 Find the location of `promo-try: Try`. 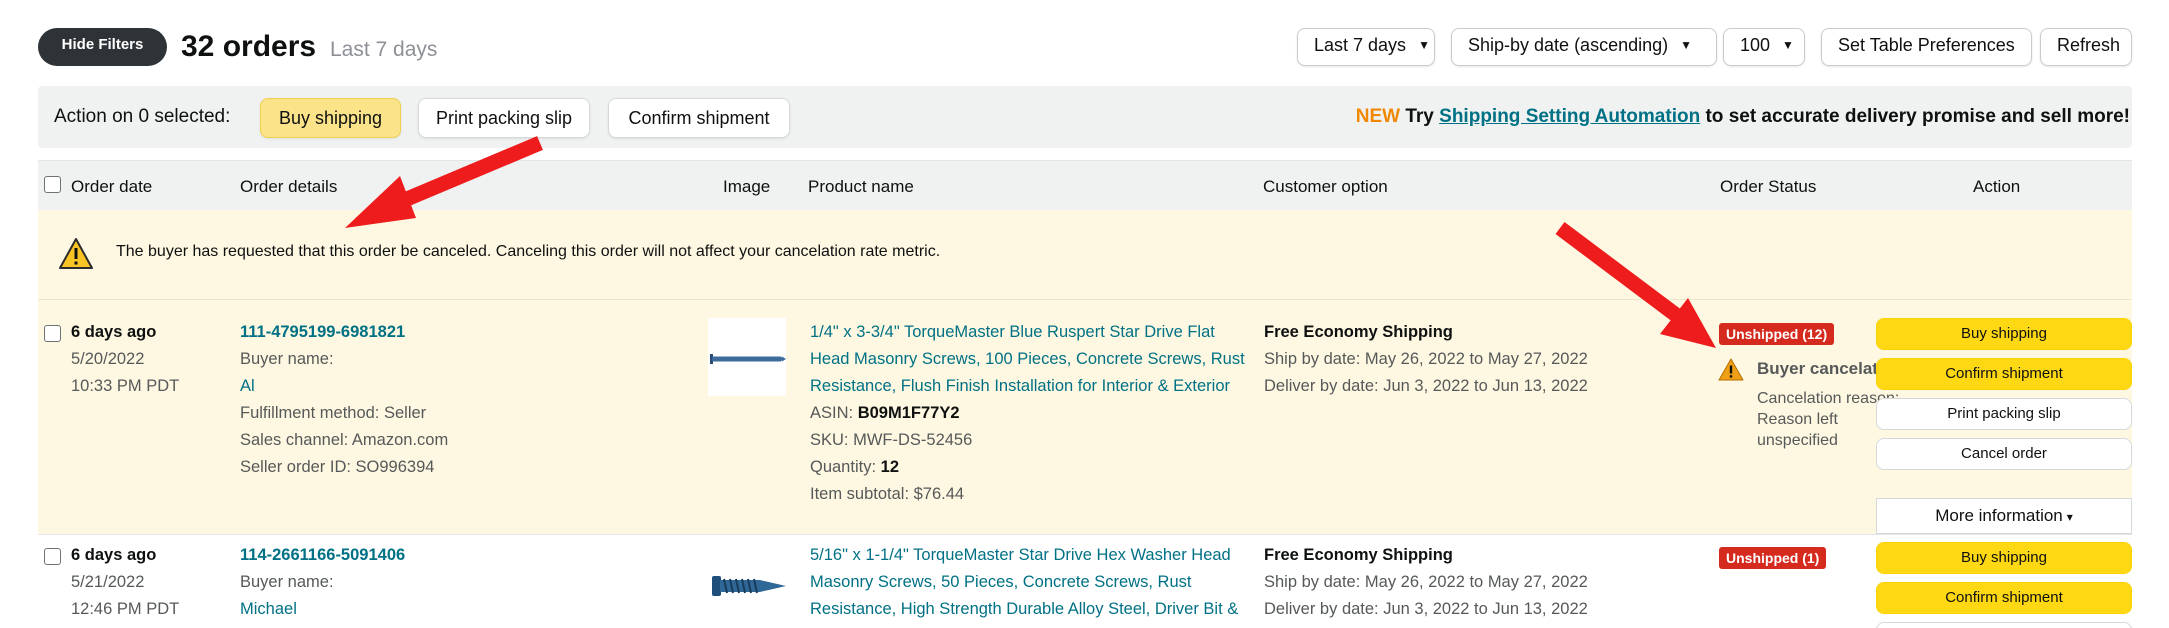

promo-try: Try is located at coordinates (1419, 116).